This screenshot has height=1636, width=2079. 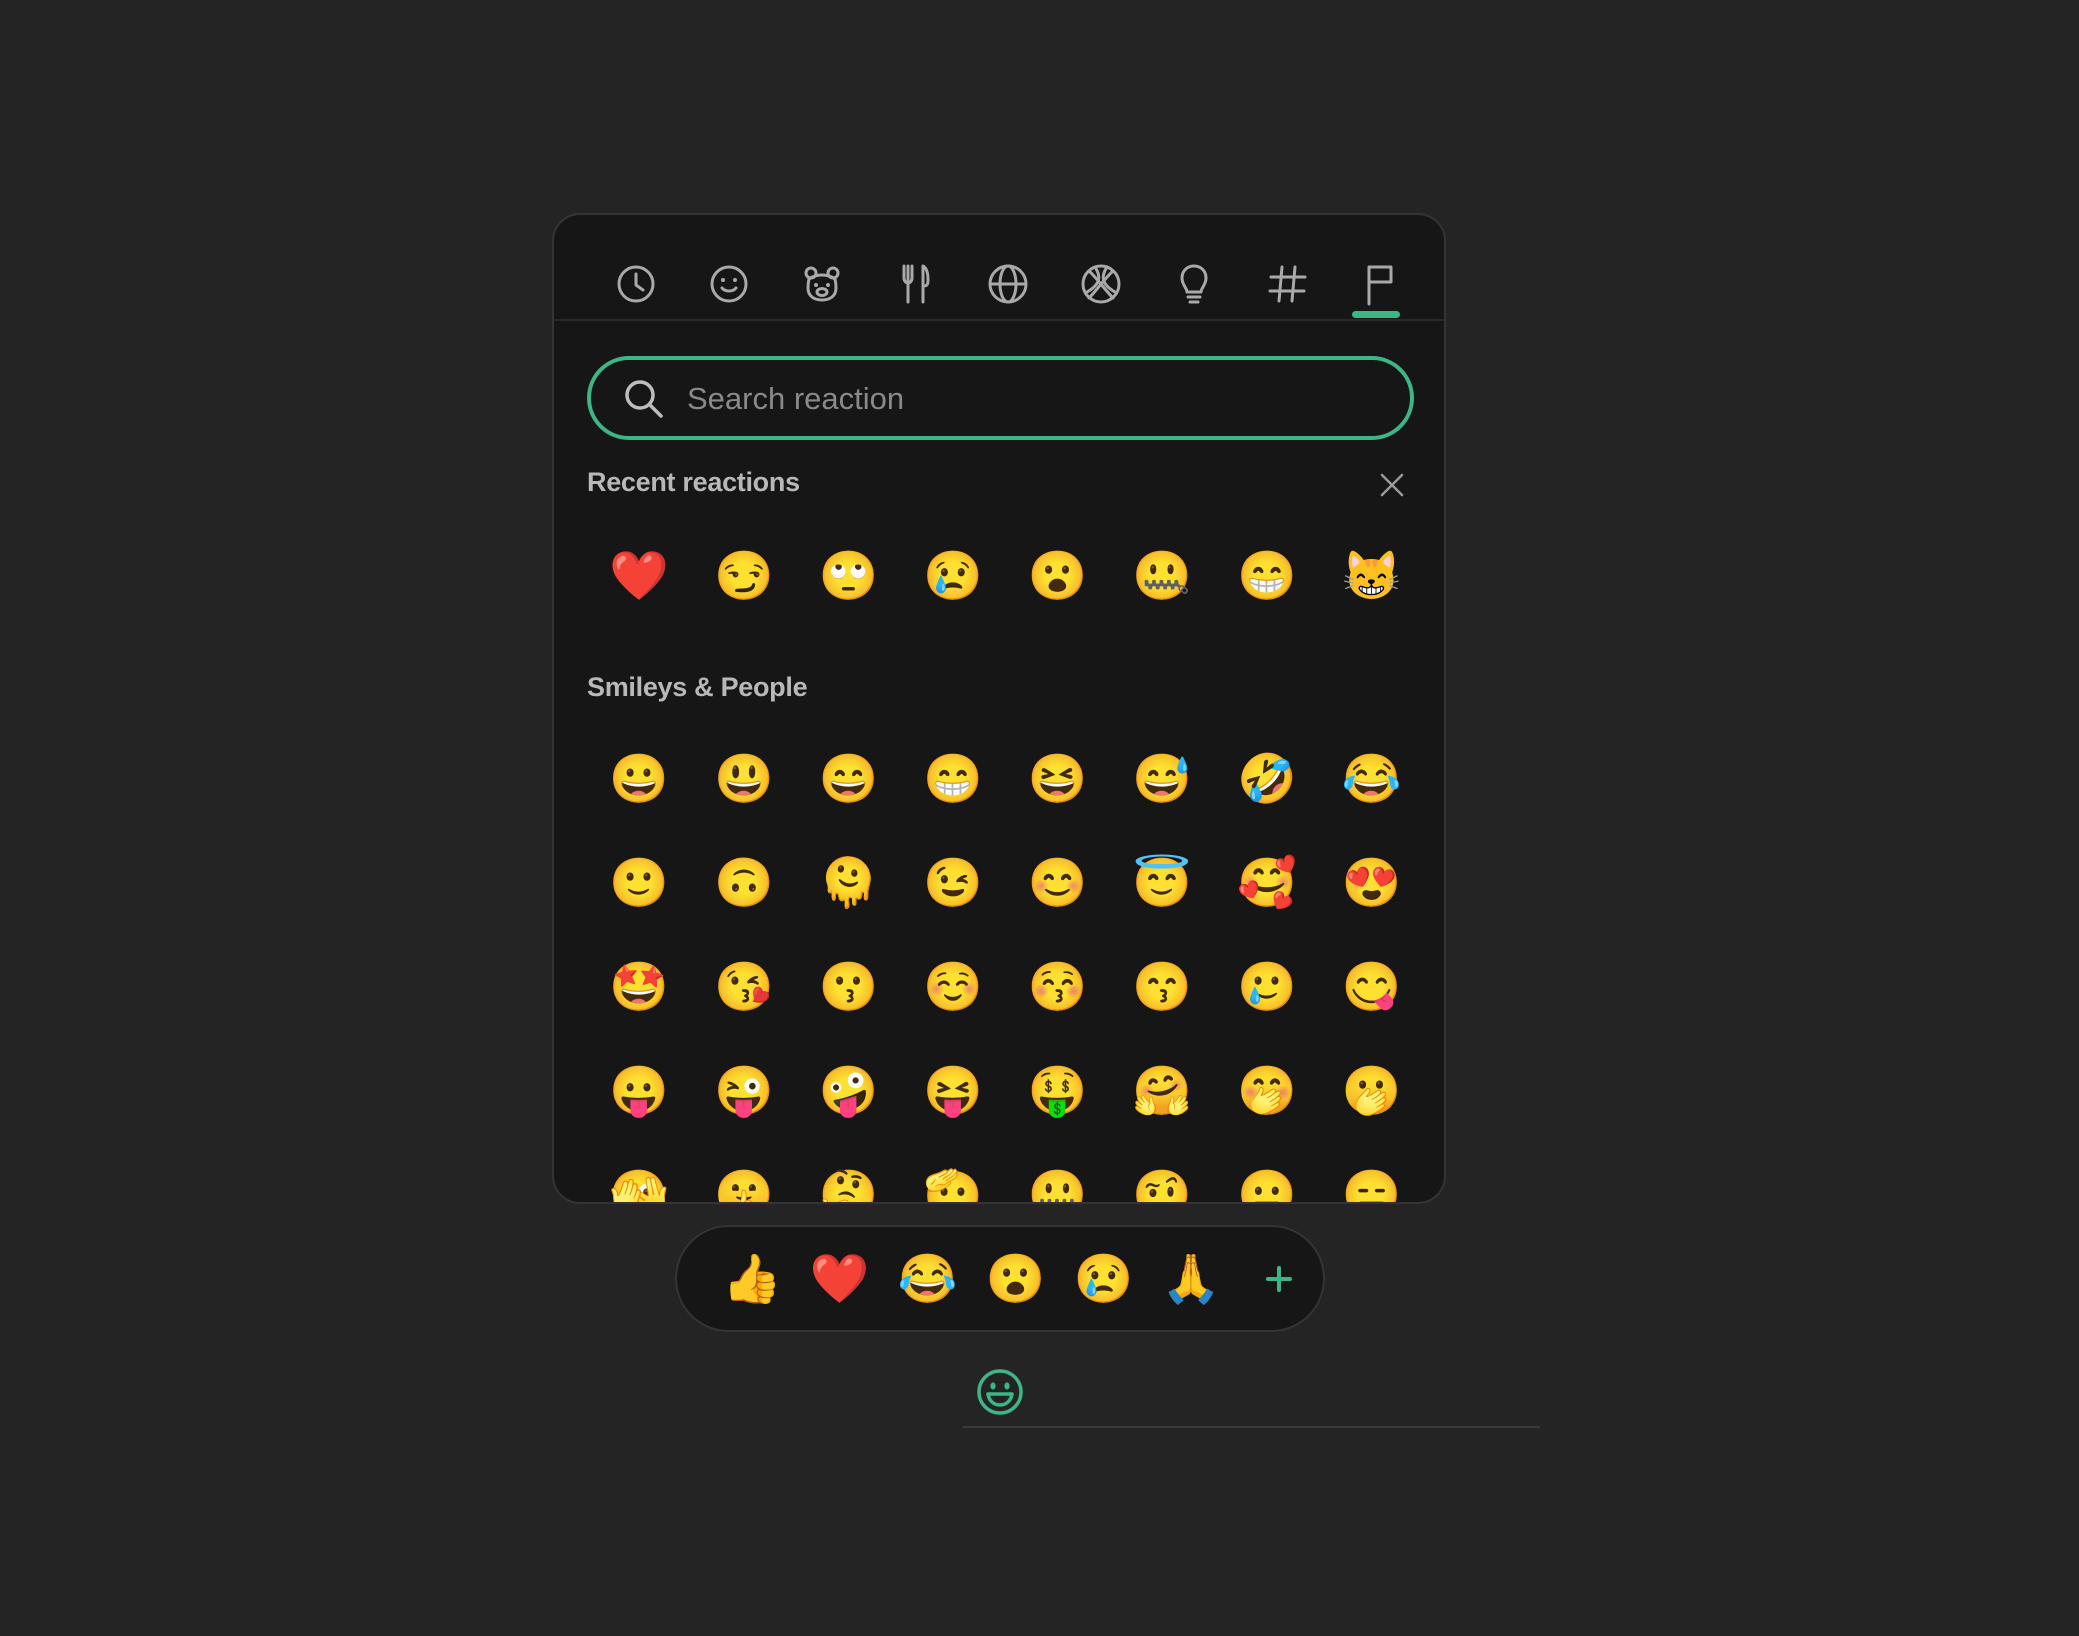 I want to click on smileys-emoji: 😂, so click(x=1371, y=780).